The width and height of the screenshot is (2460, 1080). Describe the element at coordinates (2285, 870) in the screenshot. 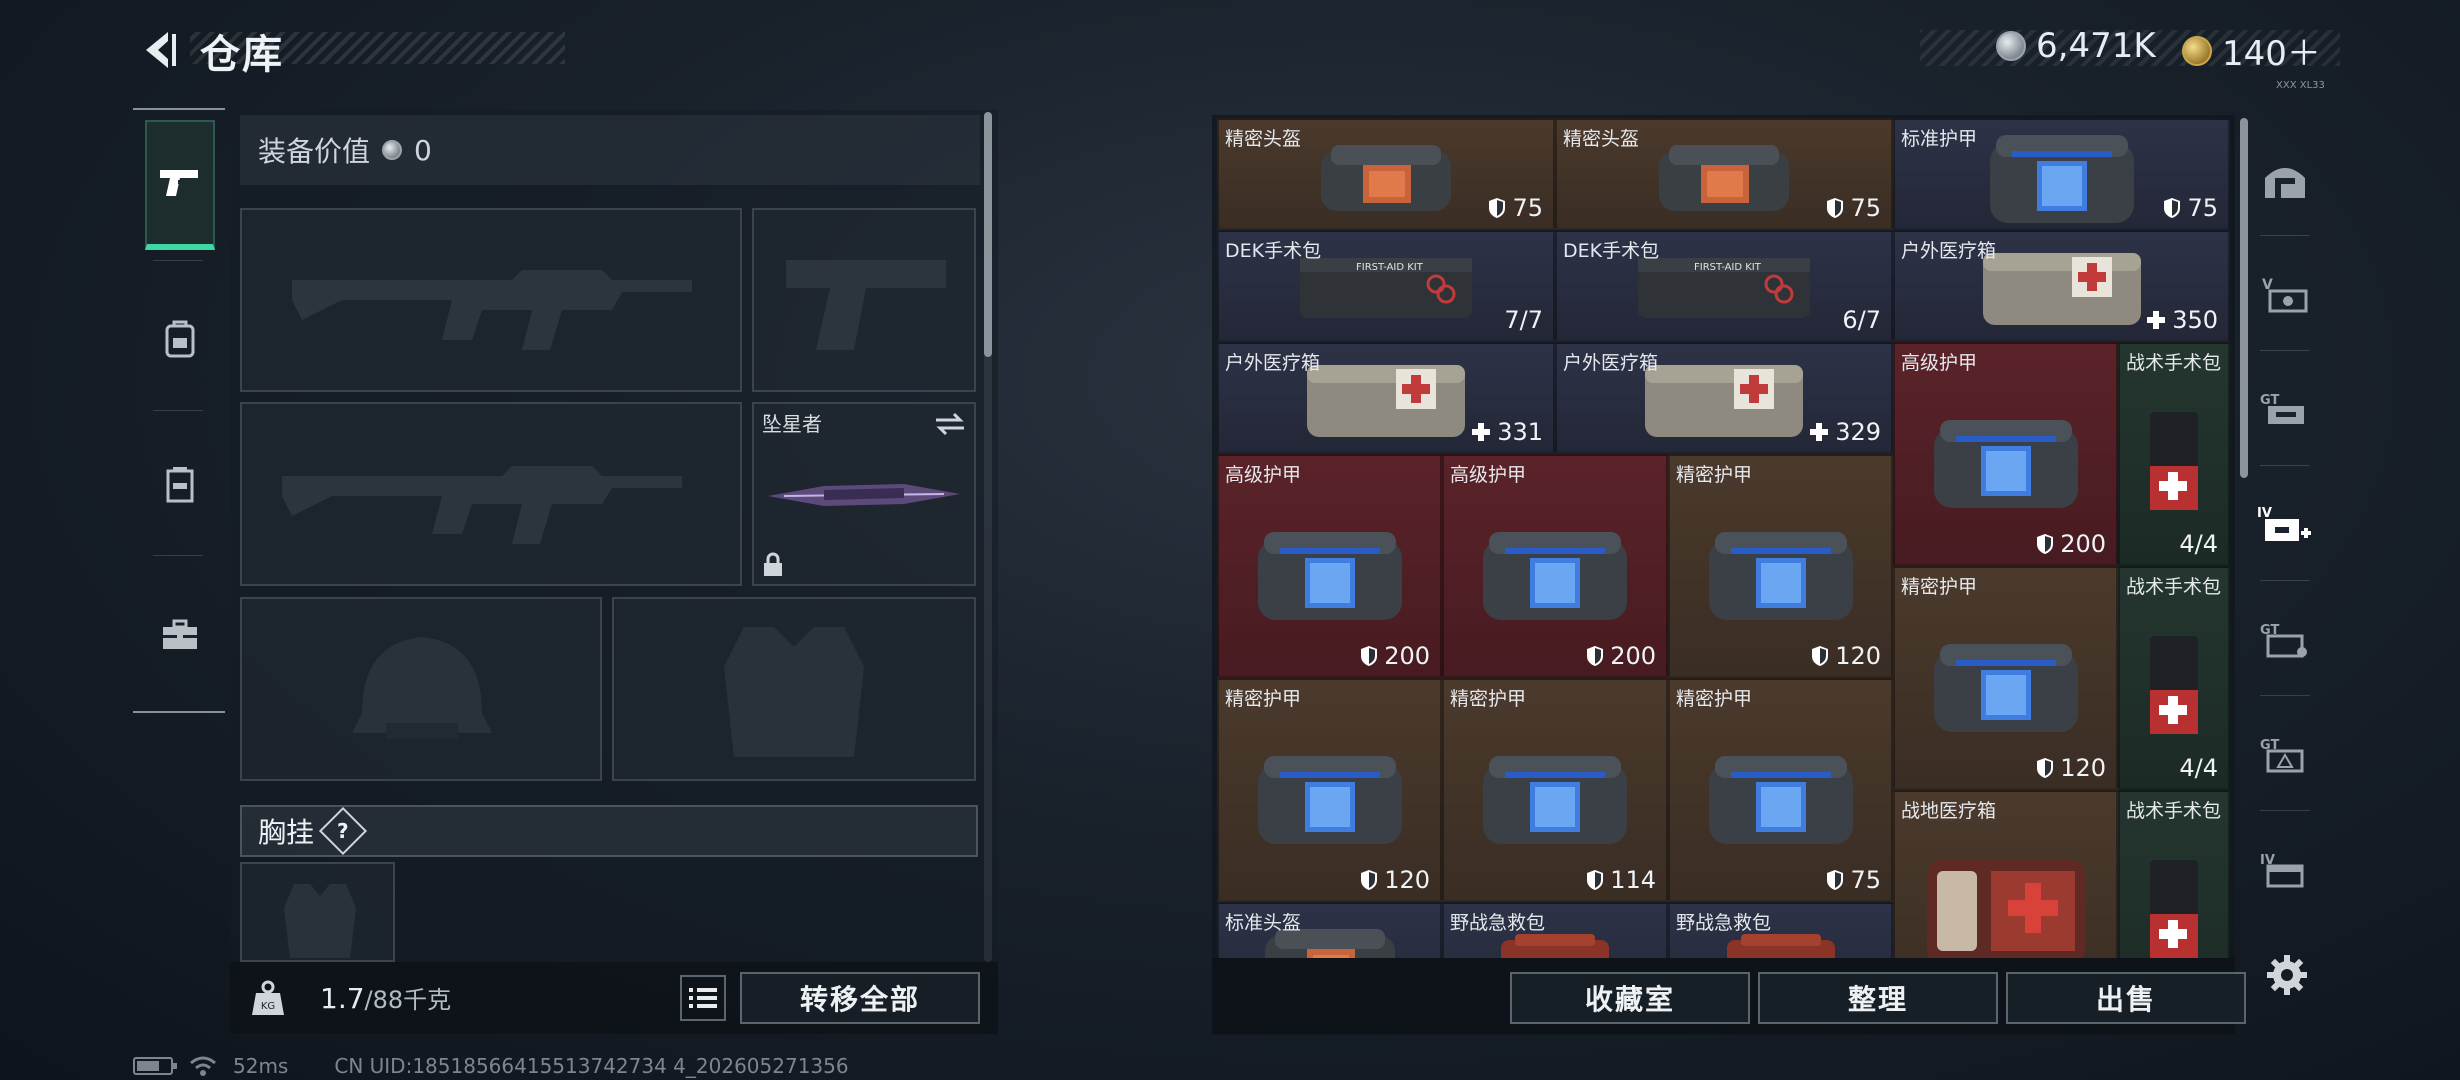

I see `rail-item-7: IV` at that location.